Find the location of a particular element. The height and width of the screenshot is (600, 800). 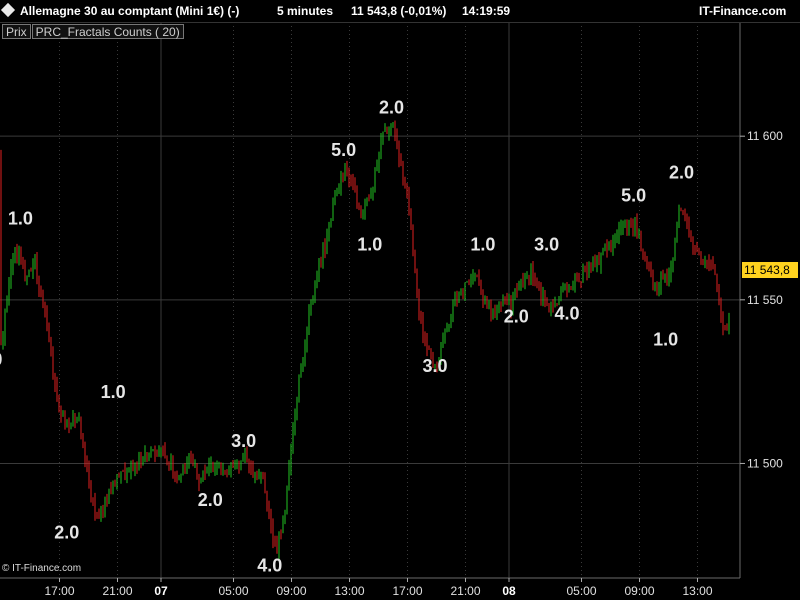

y-axis-ticks: 11 600 11 550 11 500 is located at coordinates (761, 299).